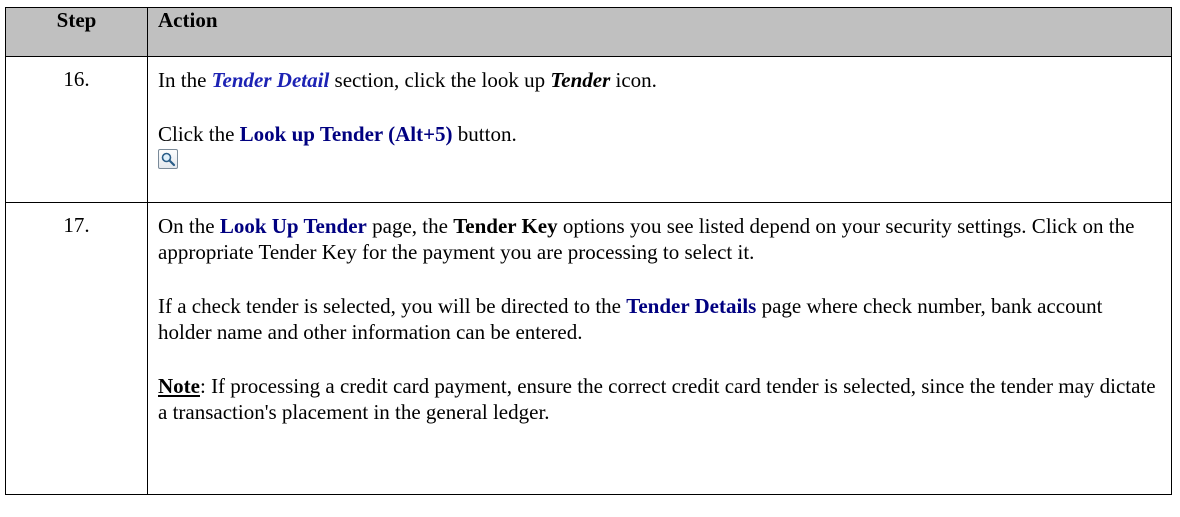  I want to click on header-row: Step Action, so click(588, 32).